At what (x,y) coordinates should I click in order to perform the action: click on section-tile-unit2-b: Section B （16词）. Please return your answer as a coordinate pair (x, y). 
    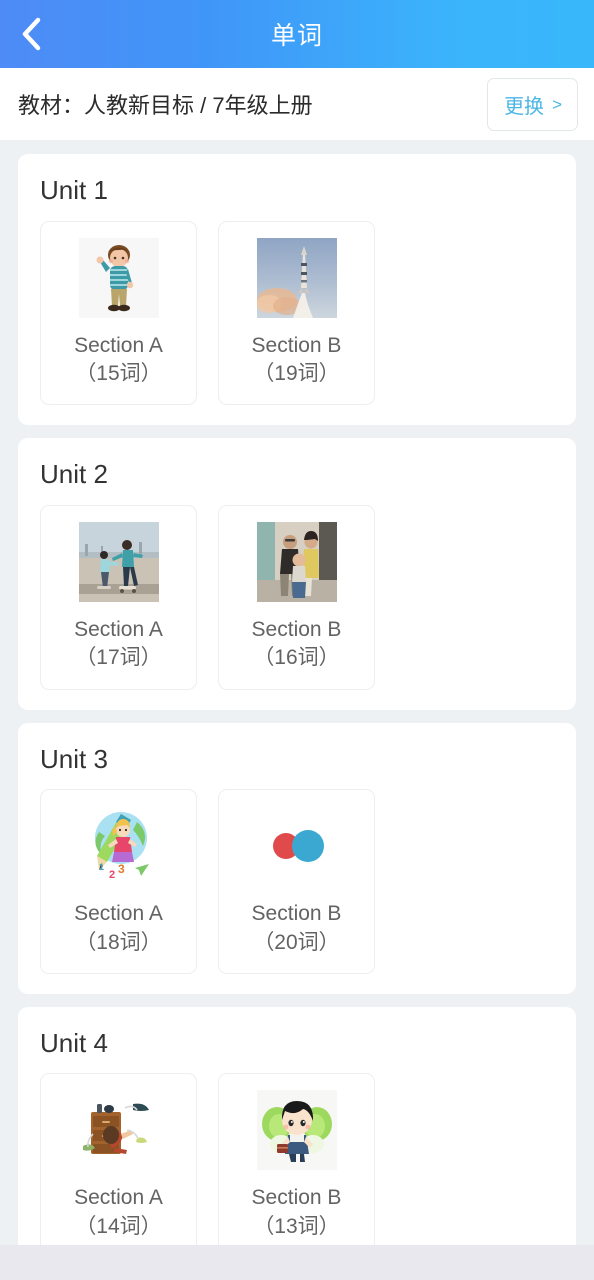
    Looking at the image, I should click on (296, 597).